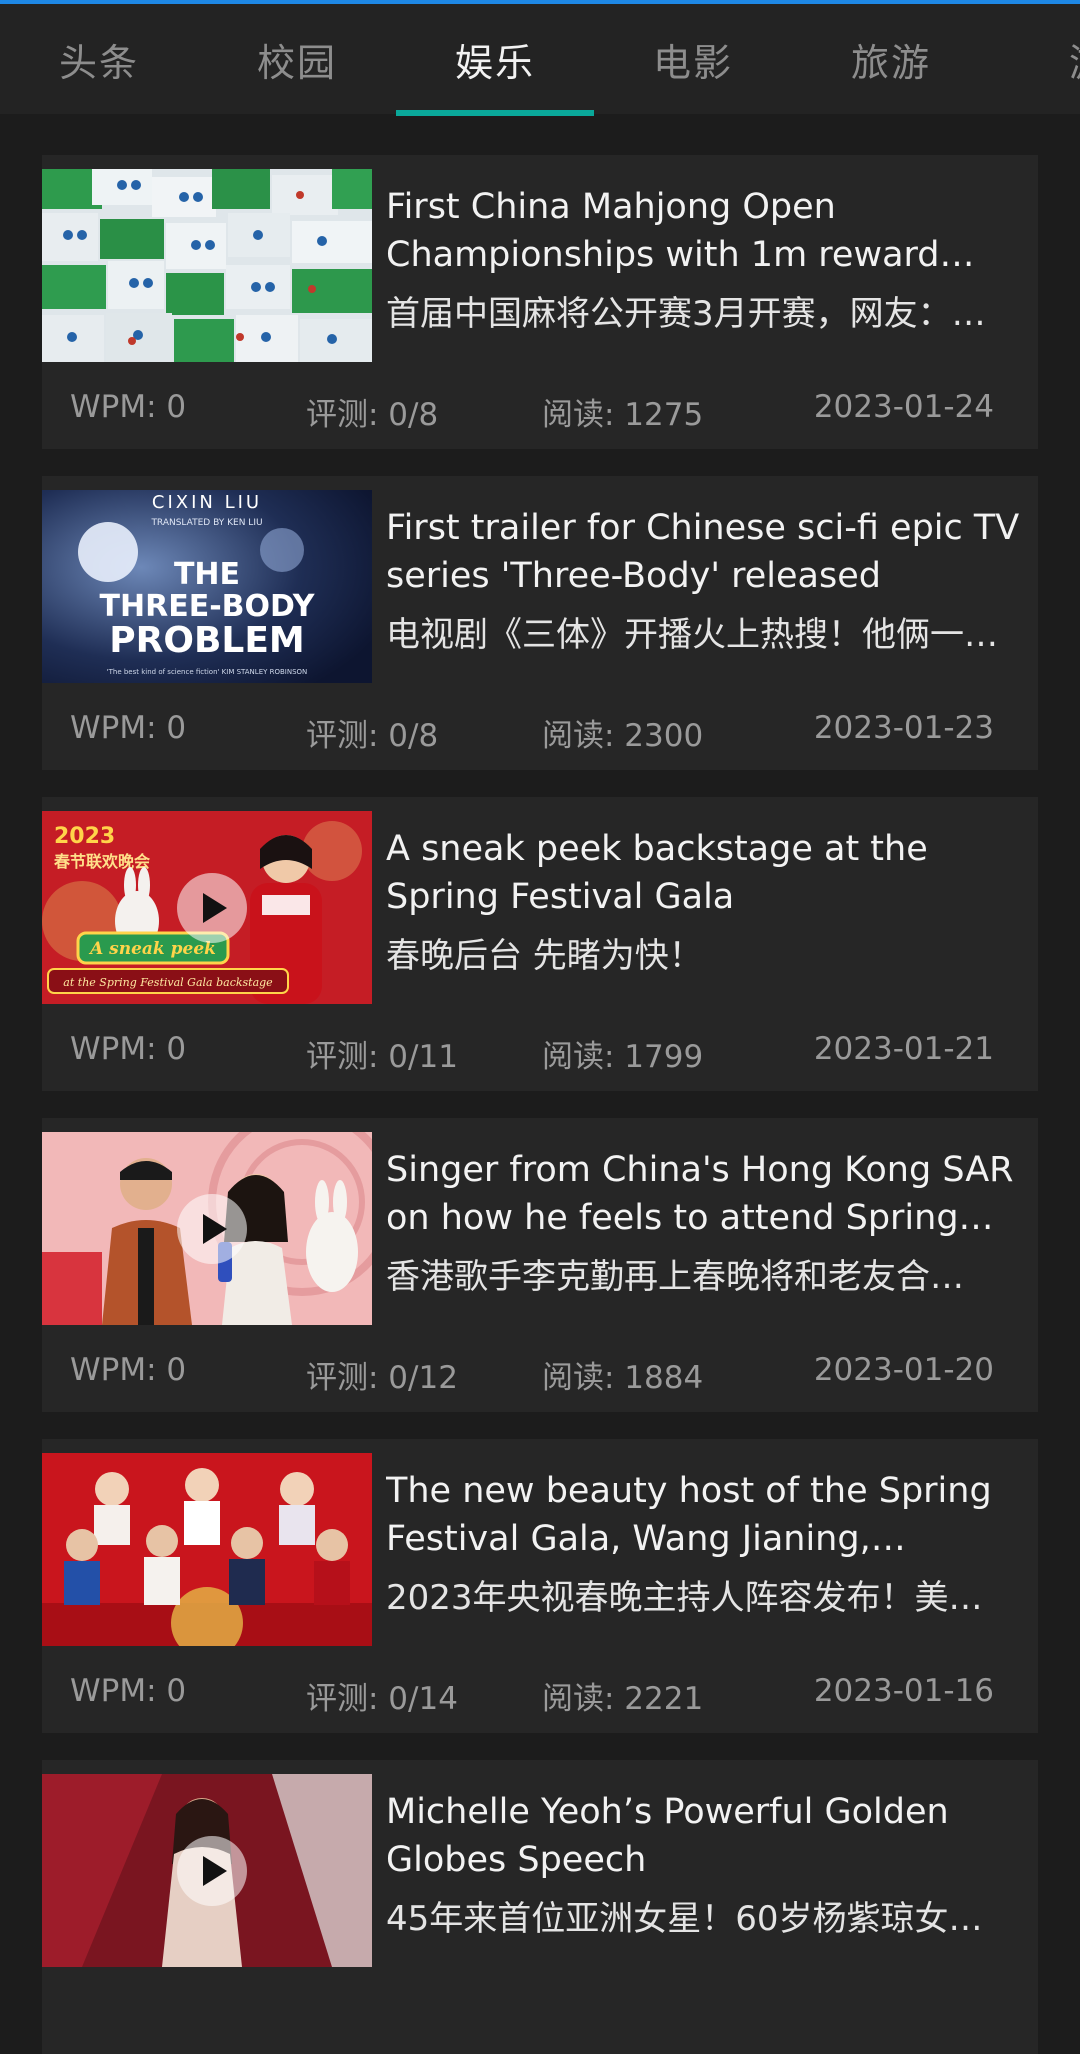  What do you see at coordinates (382, 1378) in the screenshot?
I see `evaluation-stat: 评测: 0/12` at bounding box center [382, 1378].